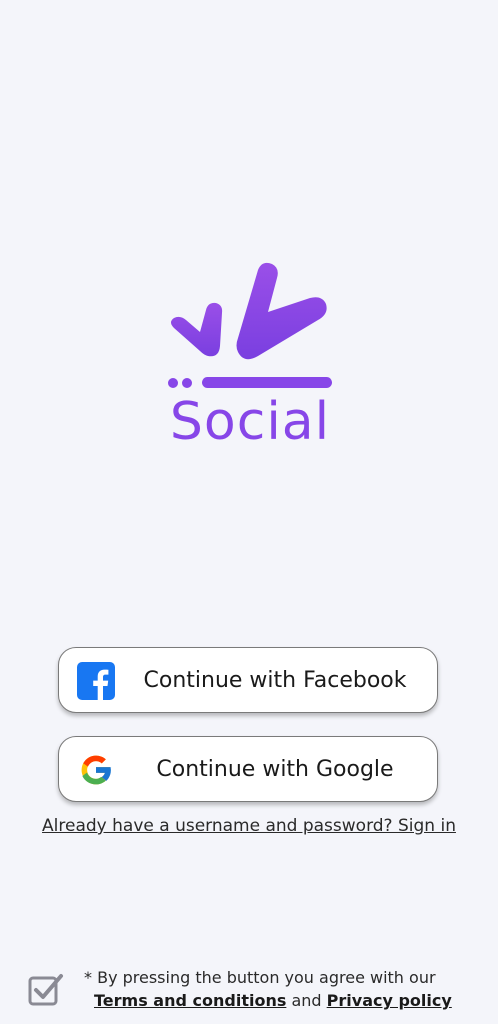 The image size is (498, 1024). Describe the element at coordinates (275, 680) in the screenshot. I see `facebook-button-label: Continue with Facebook` at that location.